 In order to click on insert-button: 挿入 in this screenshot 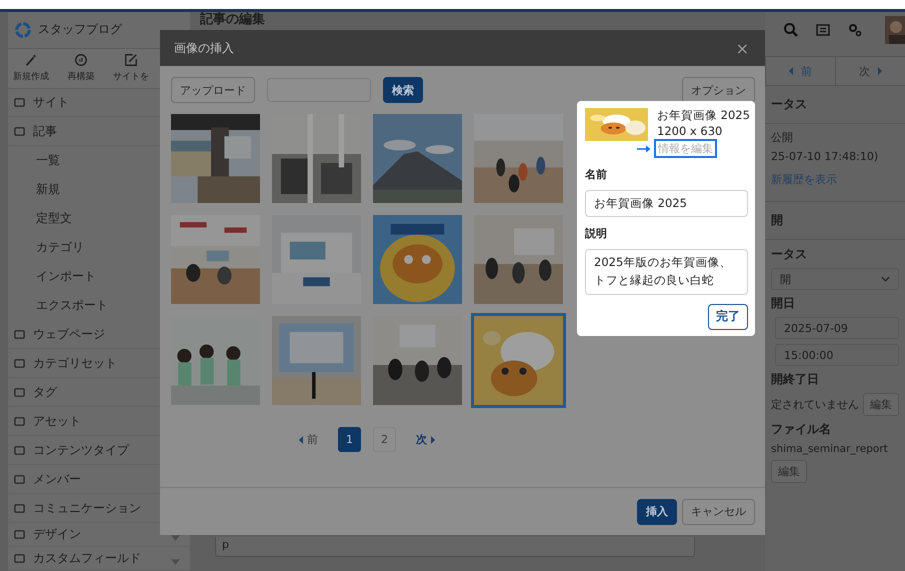, I will do `click(657, 511)`.